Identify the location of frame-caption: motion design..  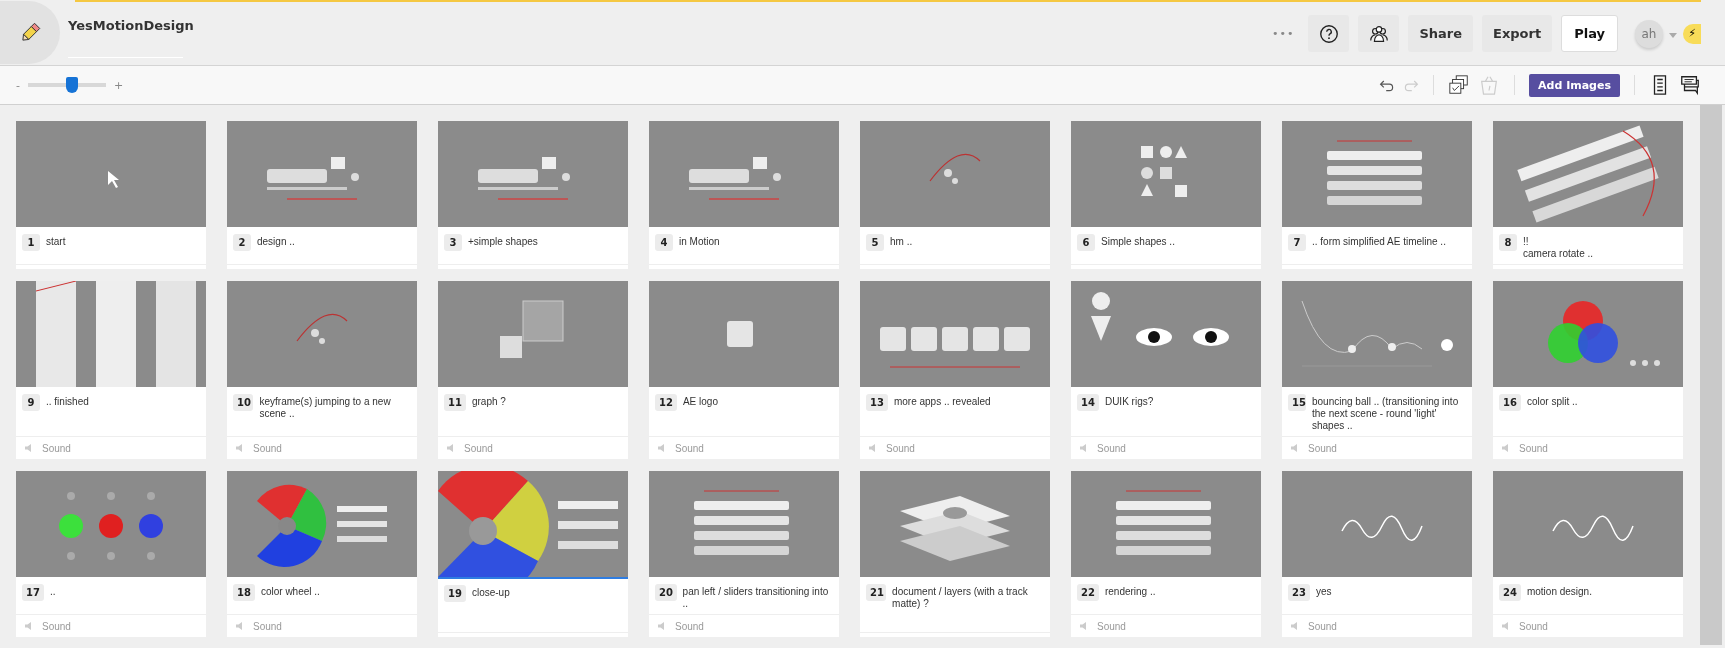
(1559, 591).